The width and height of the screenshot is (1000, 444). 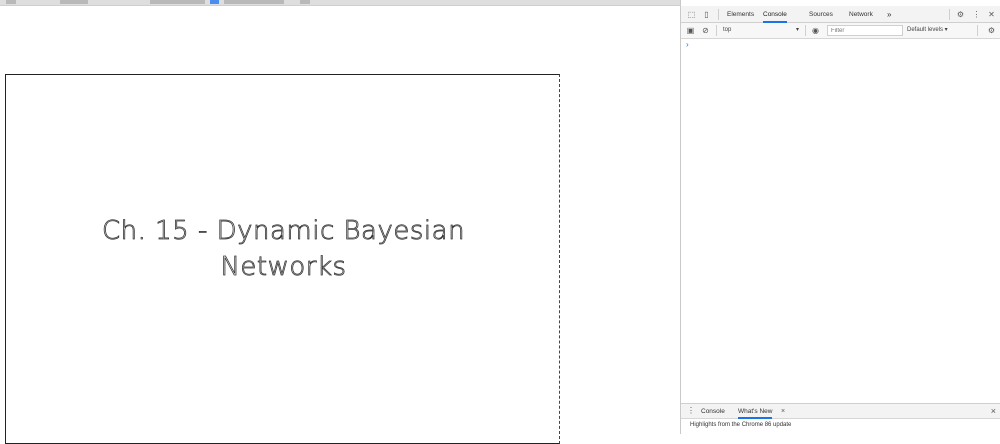 I want to click on slide-title: Ch. 15 - Dynamic Bayesian Networks, so click(x=283, y=249).